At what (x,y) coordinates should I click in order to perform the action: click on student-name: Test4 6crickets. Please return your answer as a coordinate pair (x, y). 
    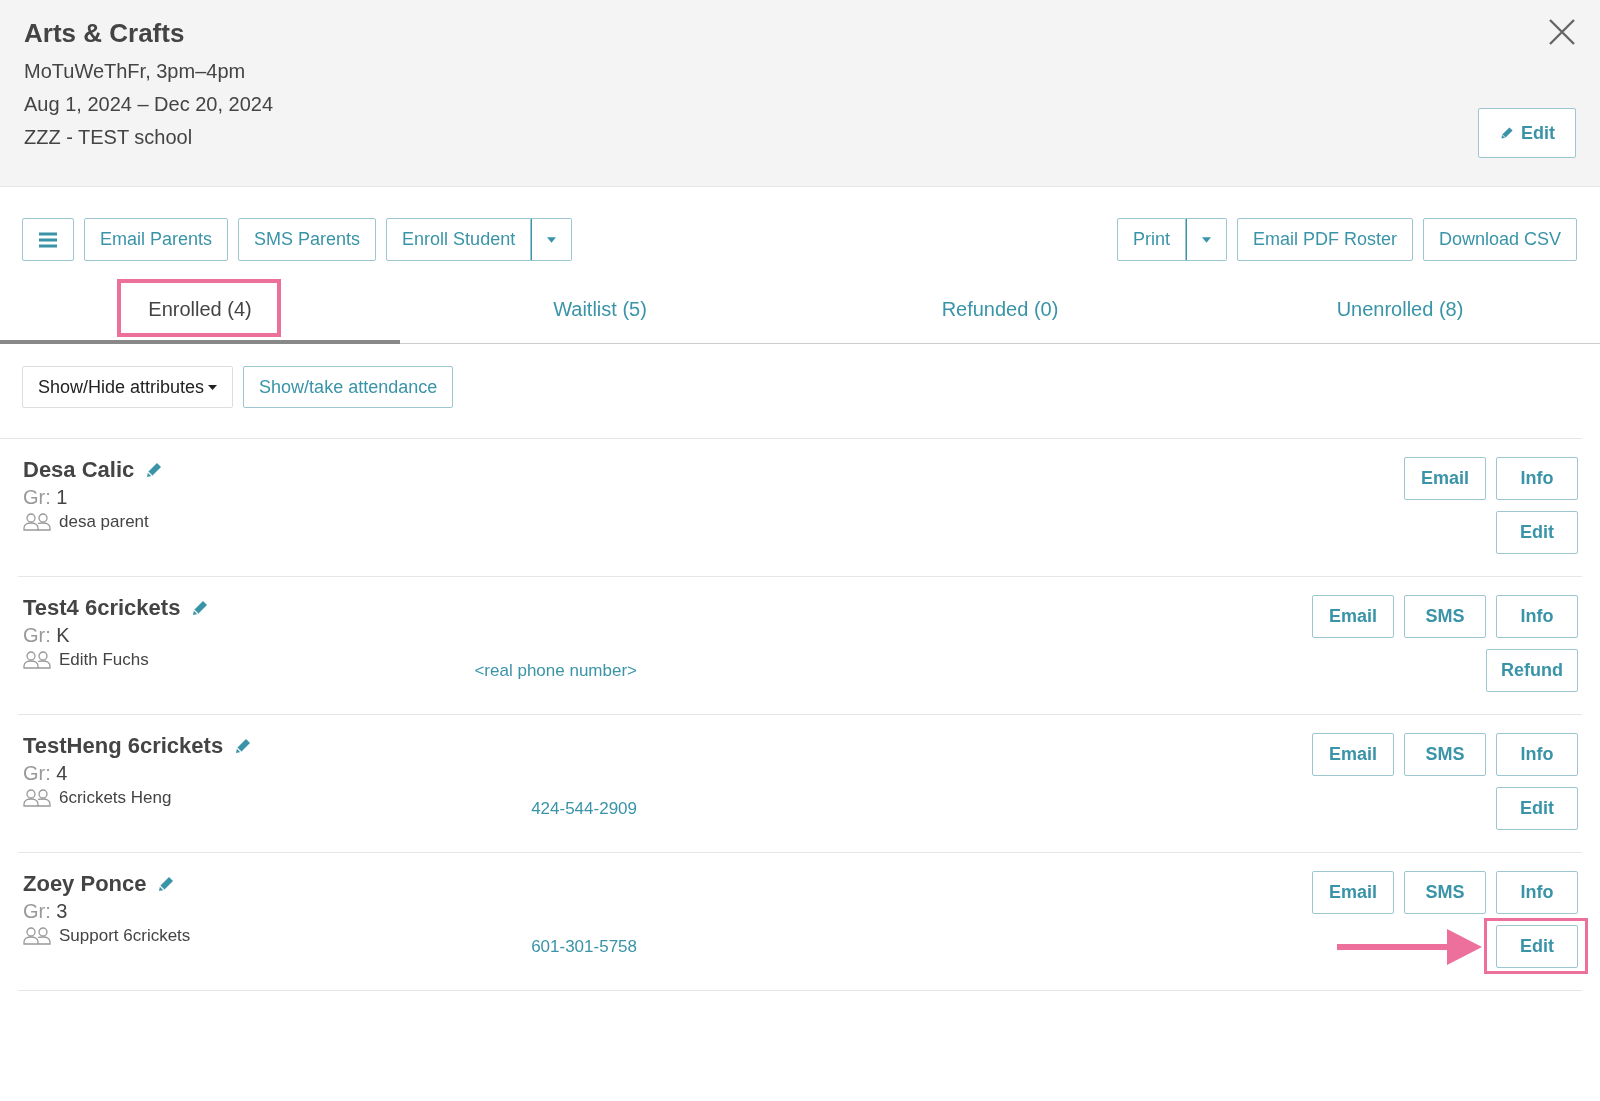
    Looking at the image, I should click on (102, 608).